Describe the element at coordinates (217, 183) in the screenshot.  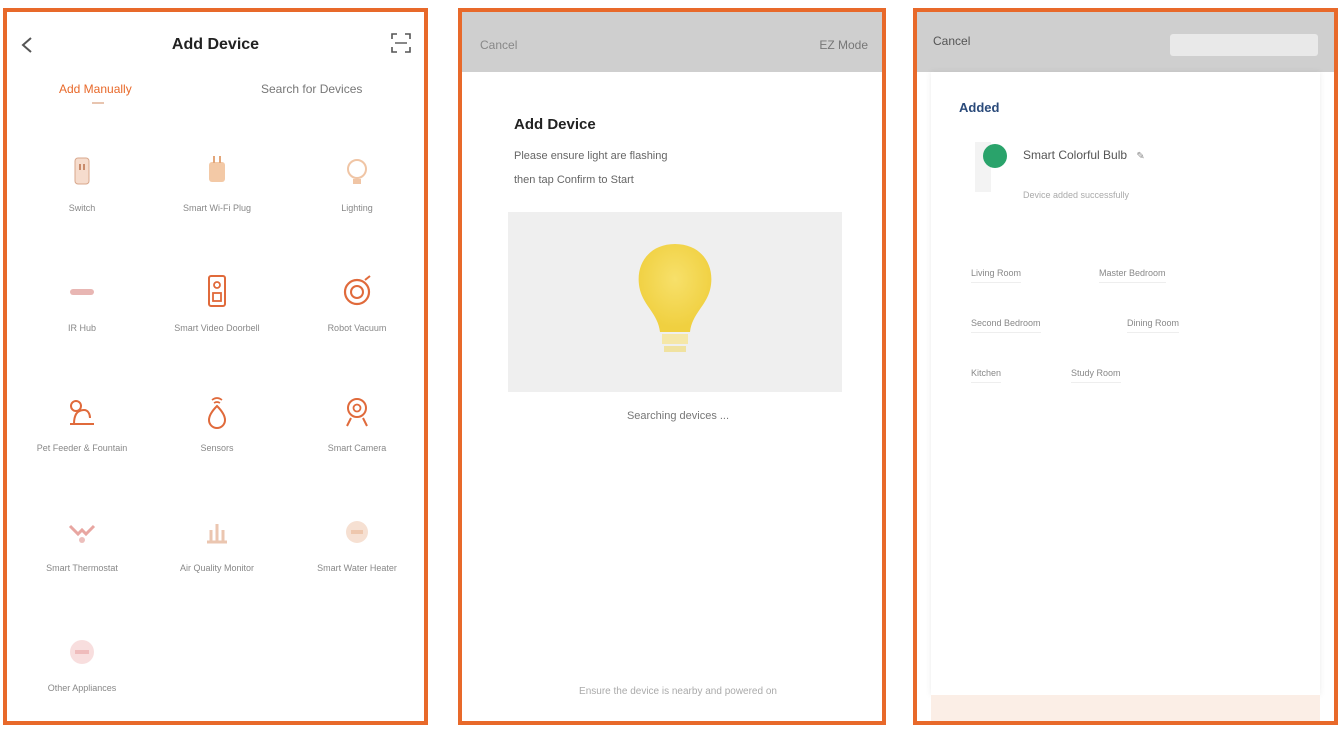
I see `device-item: Smart Wi-Fi Plug` at that location.